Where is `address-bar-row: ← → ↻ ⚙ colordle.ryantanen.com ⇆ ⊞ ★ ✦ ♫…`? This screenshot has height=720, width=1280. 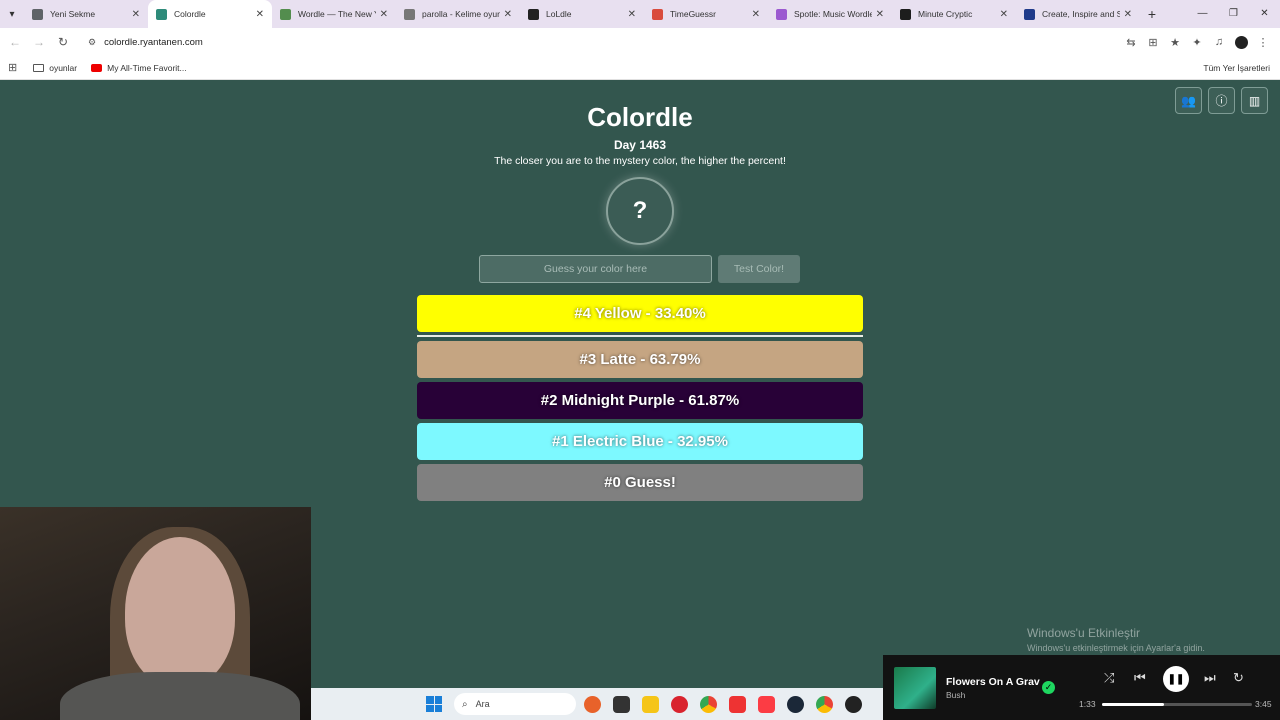 address-bar-row: ← → ↻ ⚙ colordle.ryantanen.com ⇆ ⊞ ★ ✦ ♫… is located at coordinates (640, 42).